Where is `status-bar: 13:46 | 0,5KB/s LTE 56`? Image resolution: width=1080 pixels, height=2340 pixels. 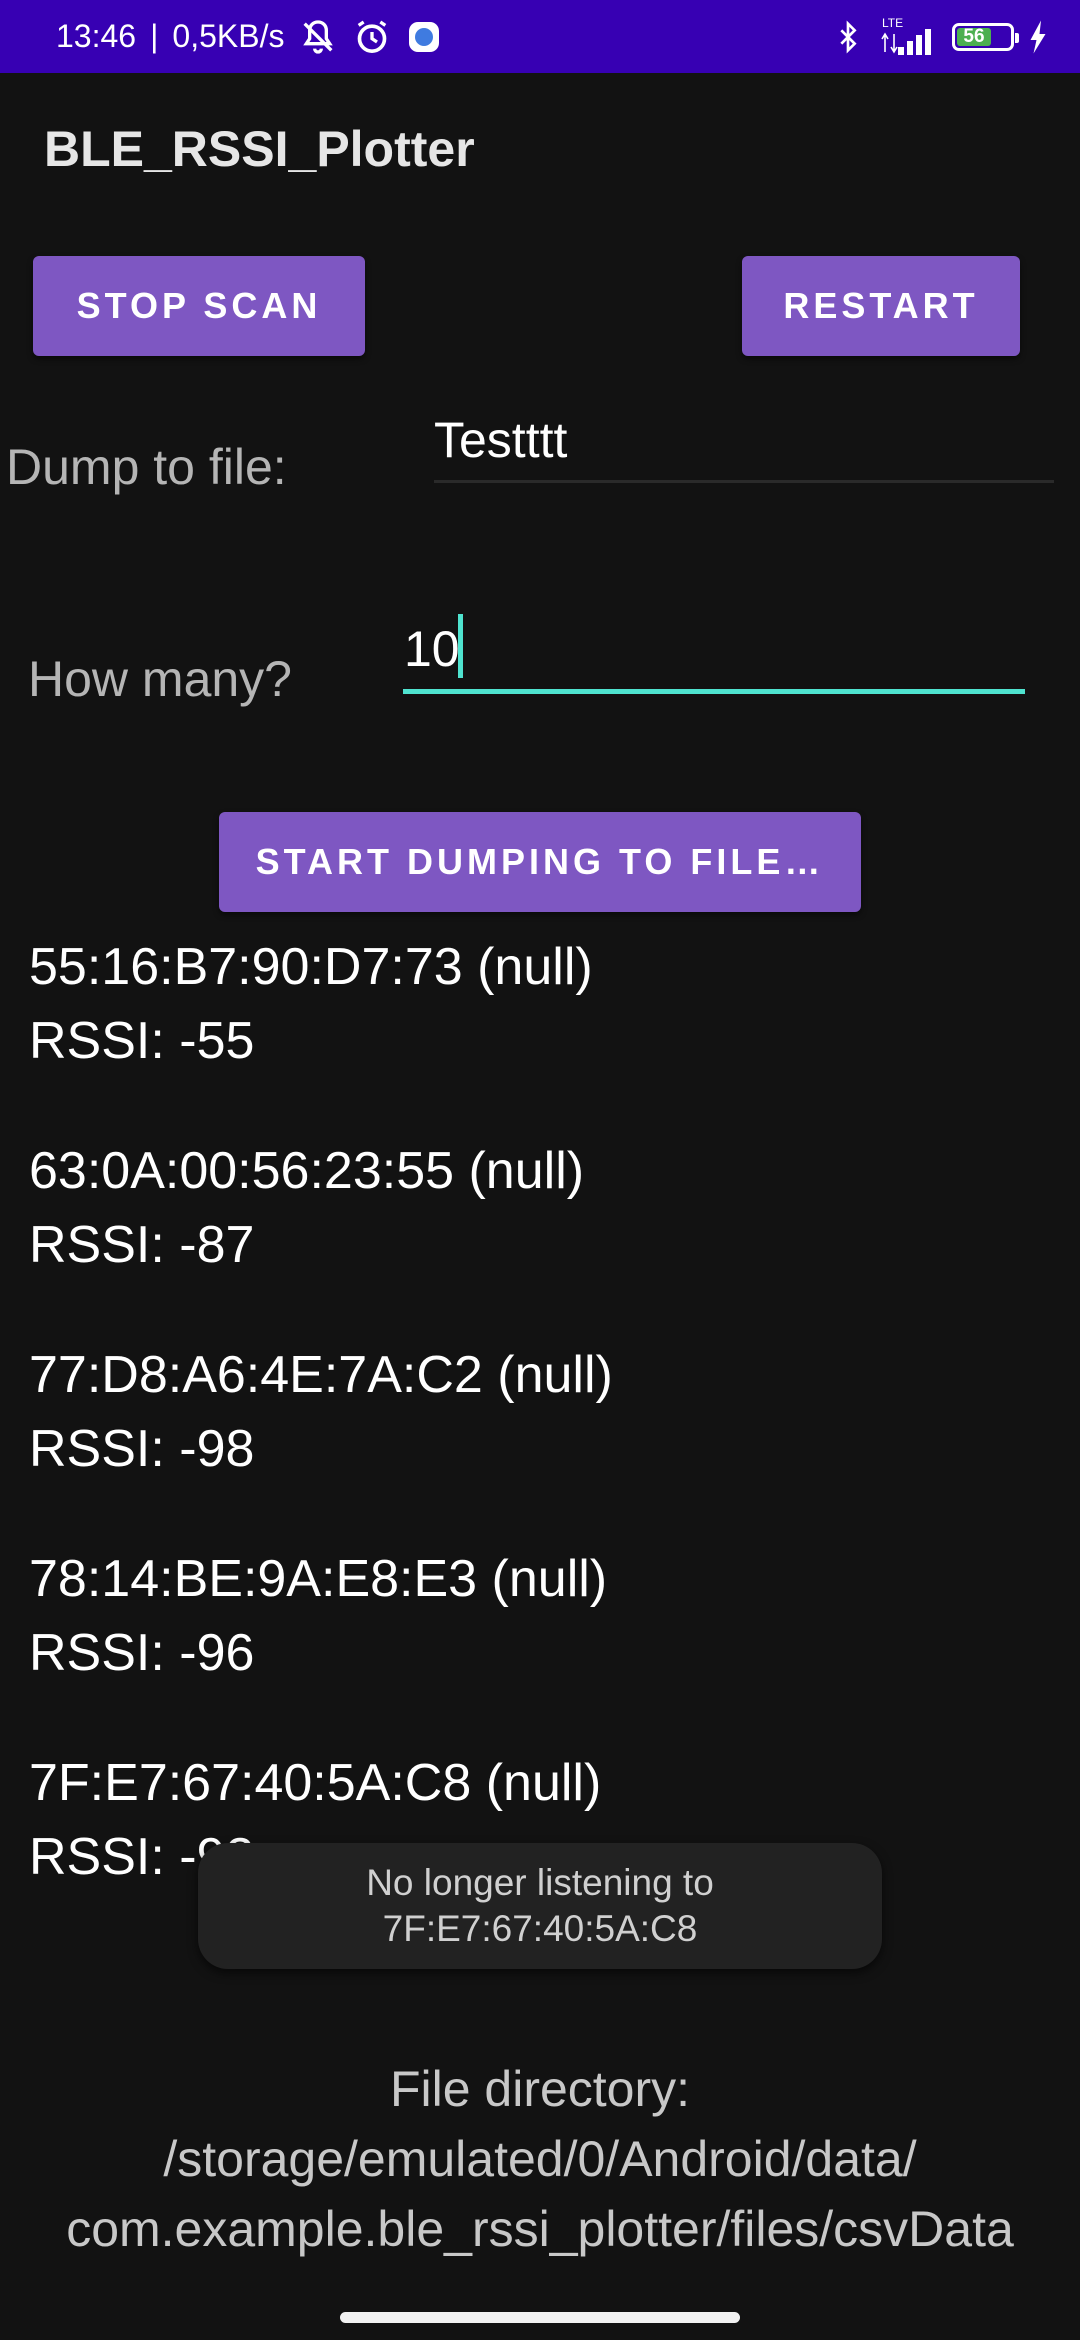 status-bar: 13:46 | 0,5KB/s LTE 56 is located at coordinates (540, 36).